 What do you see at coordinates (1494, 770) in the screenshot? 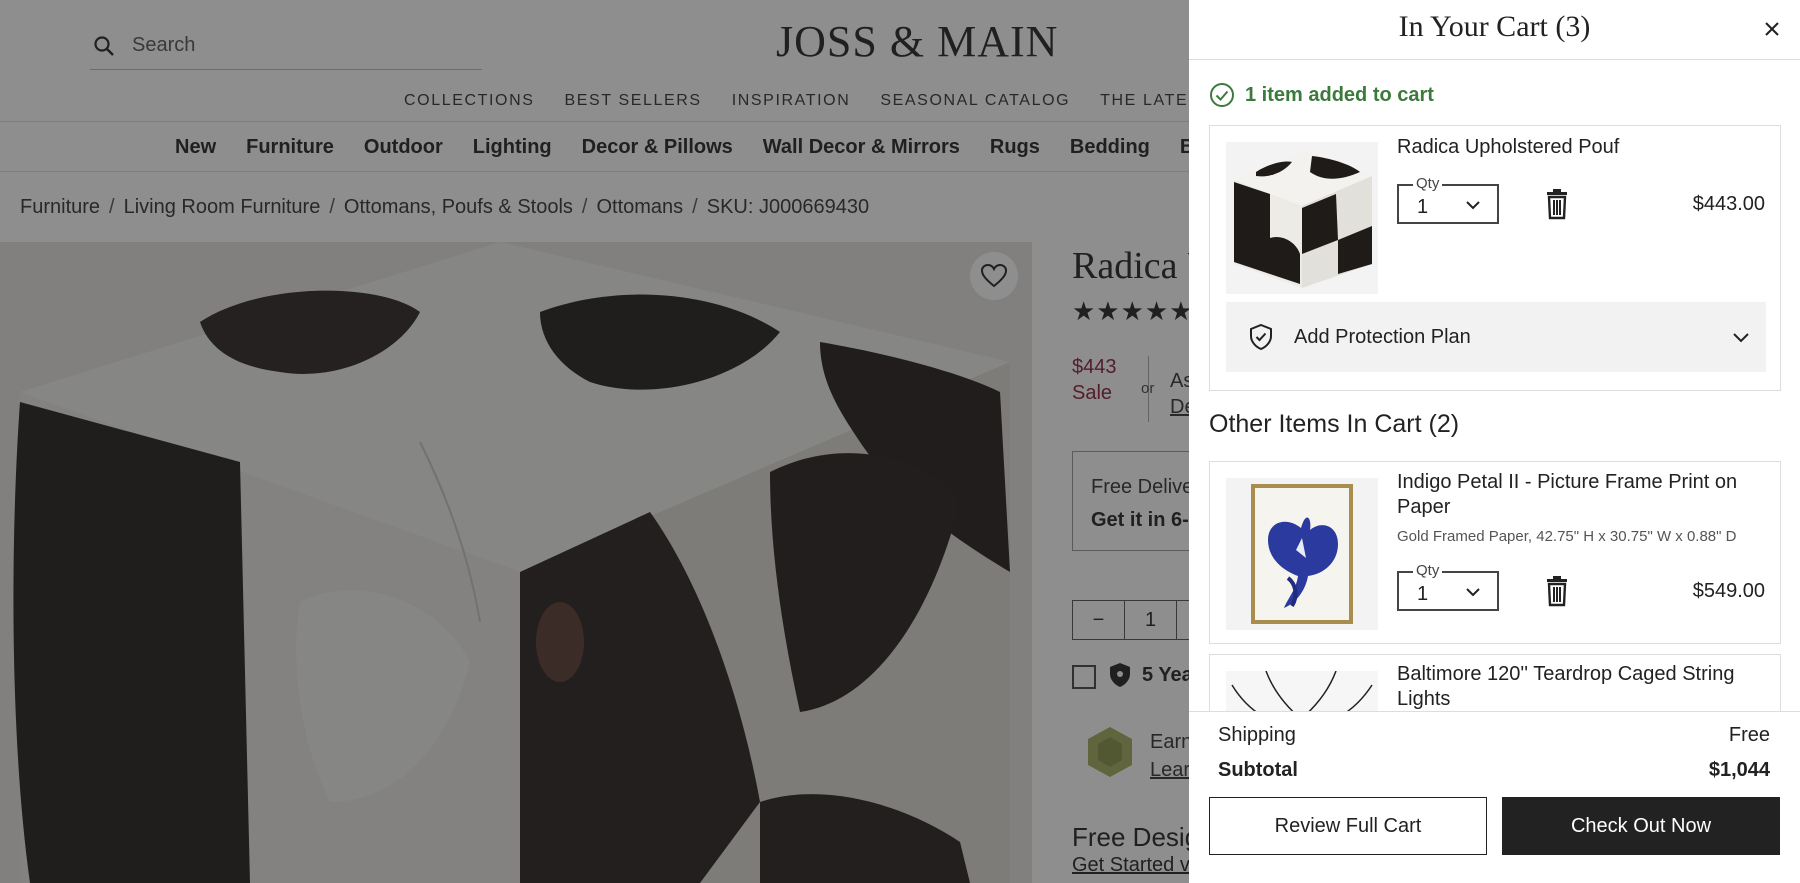
I see `subtotal-row: Subtotal $1,044` at bounding box center [1494, 770].